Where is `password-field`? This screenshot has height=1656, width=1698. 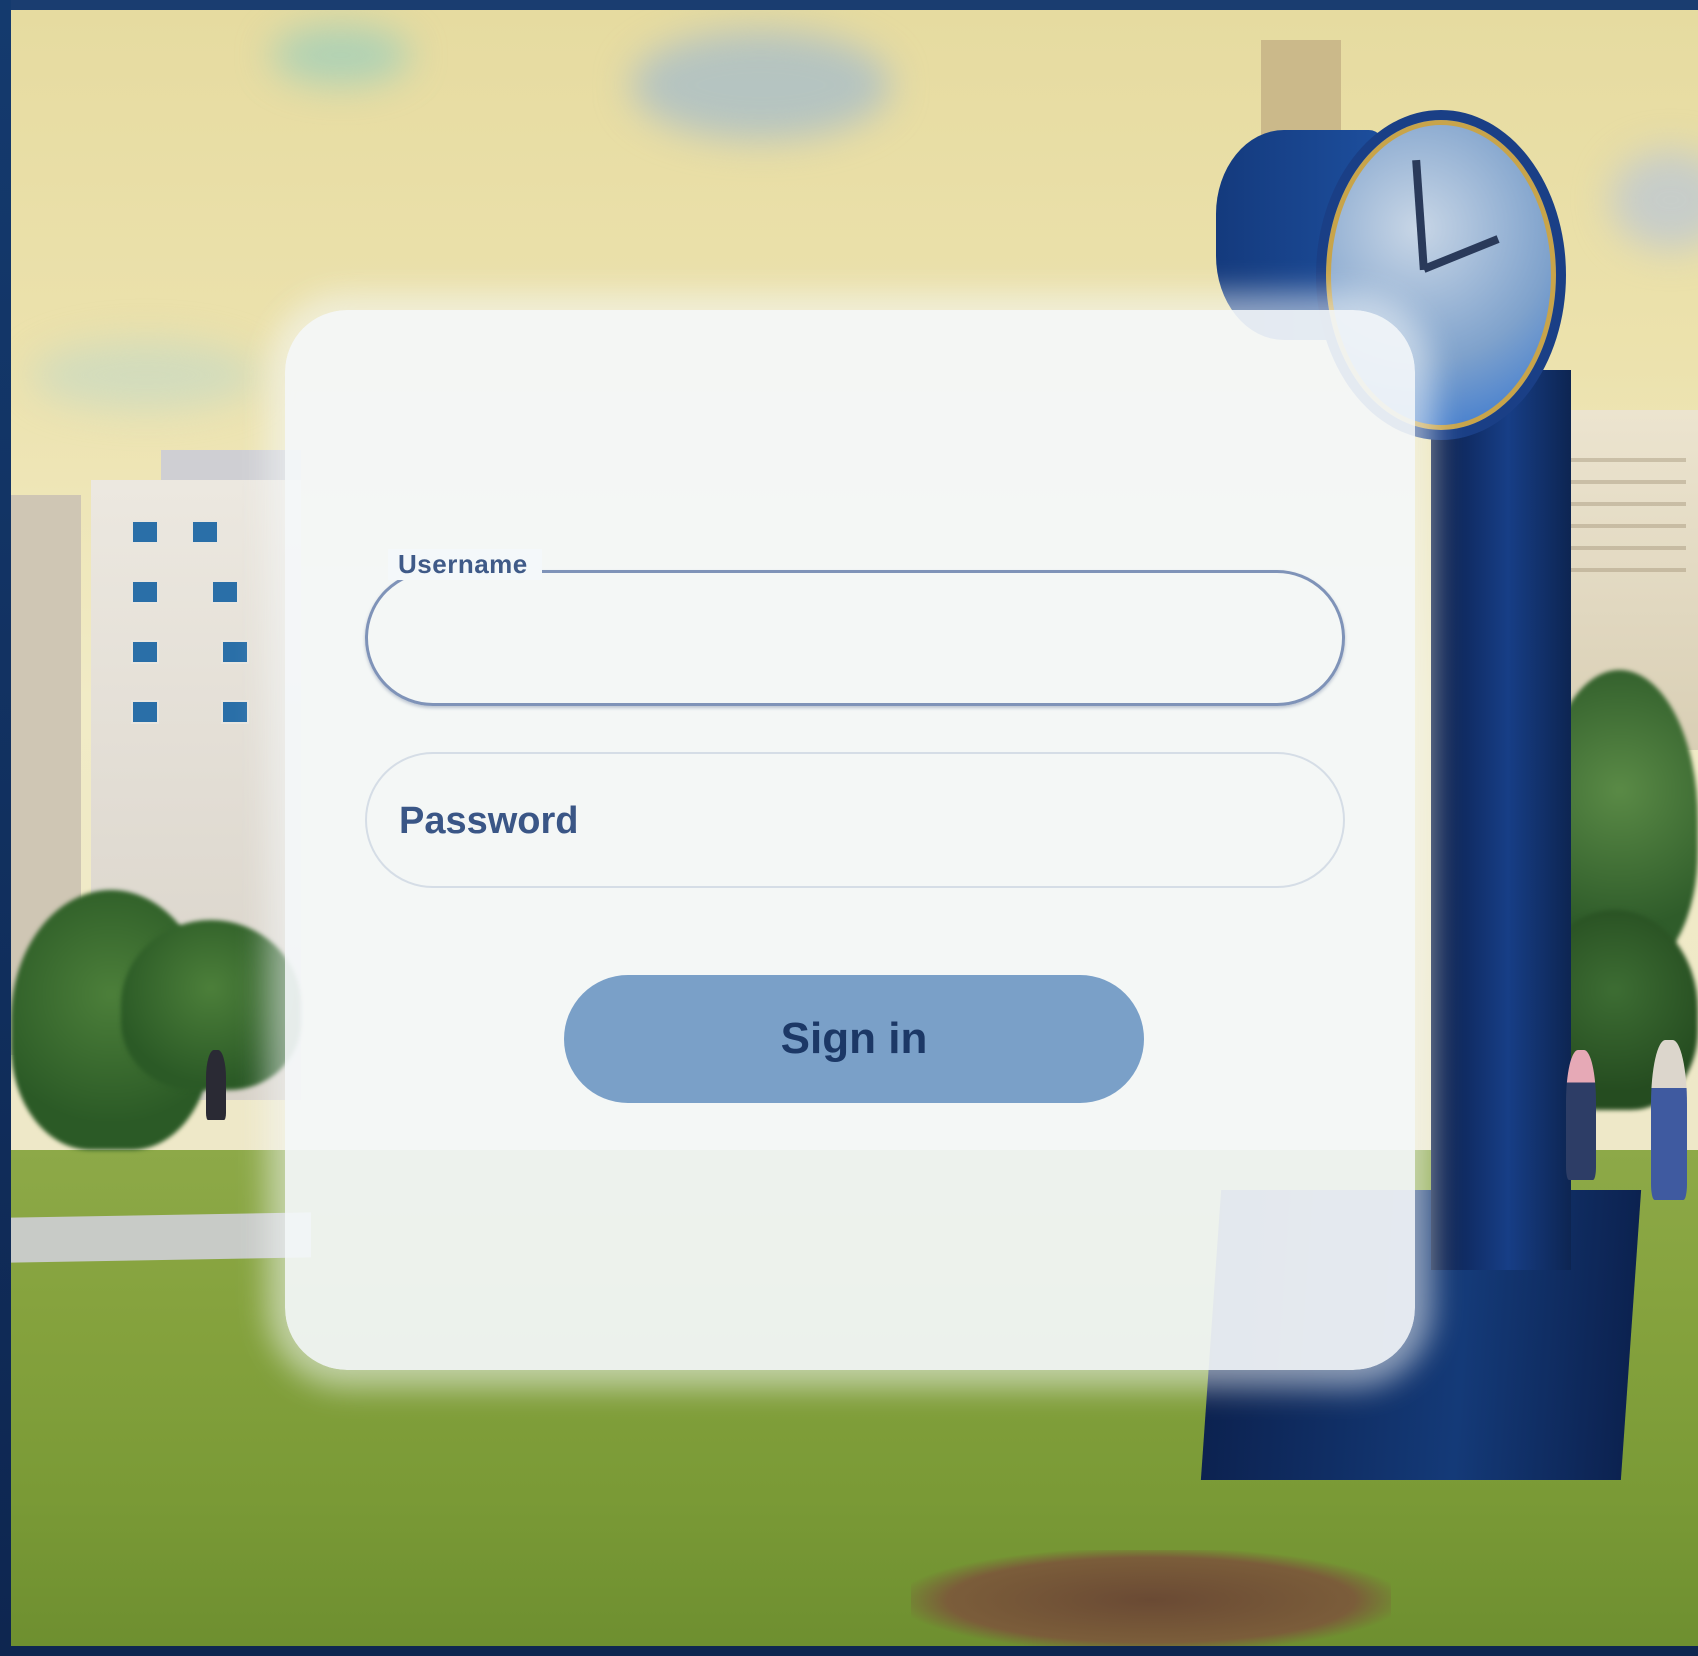 password-field is located at coordinates (855, 820).